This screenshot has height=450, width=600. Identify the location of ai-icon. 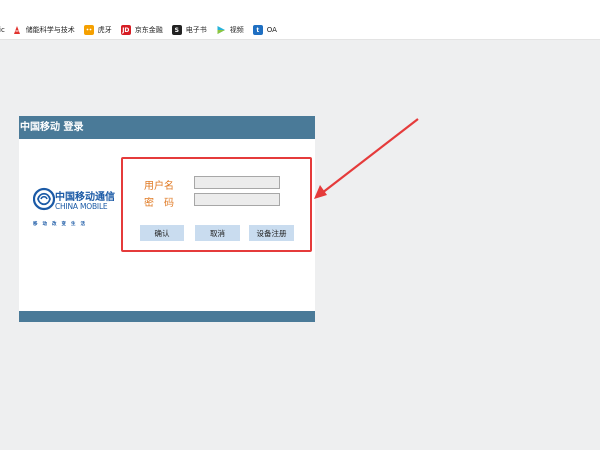
(17, 30).